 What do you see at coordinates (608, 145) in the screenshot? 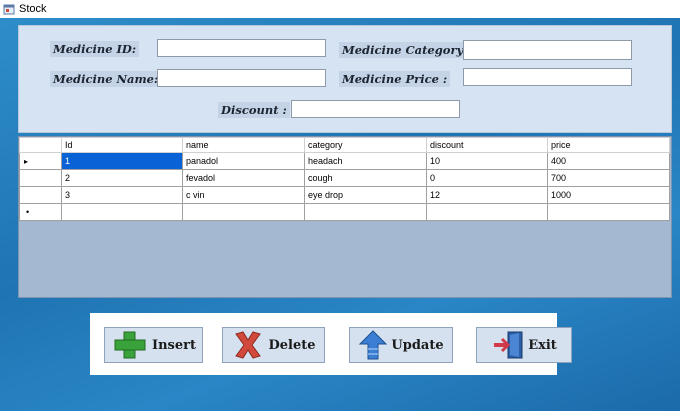
I see `column-header-price: price` at bounding box center [608, 145].